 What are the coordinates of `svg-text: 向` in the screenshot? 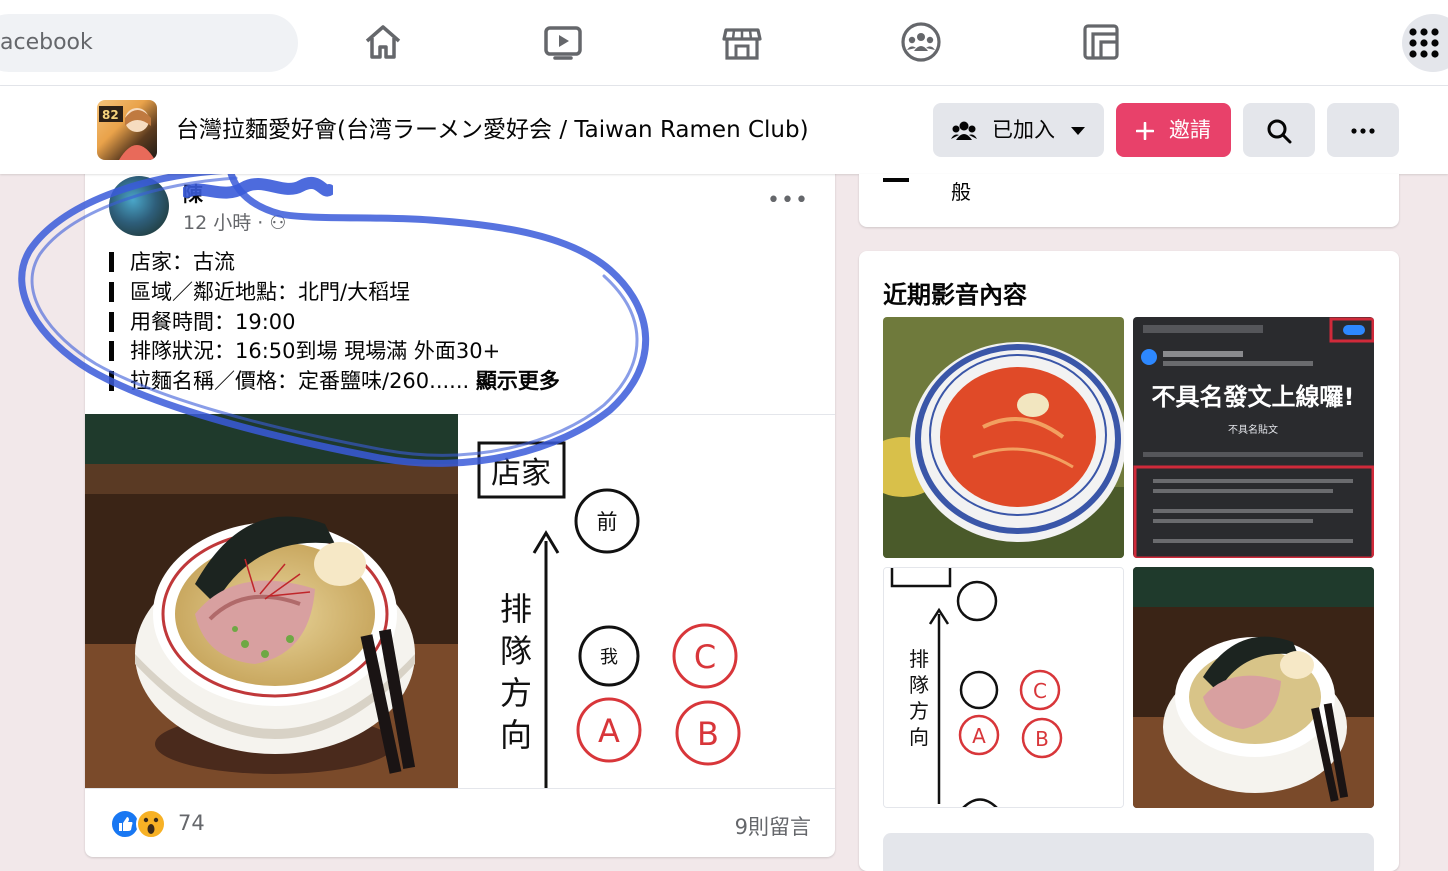 It's located at (919, 737).